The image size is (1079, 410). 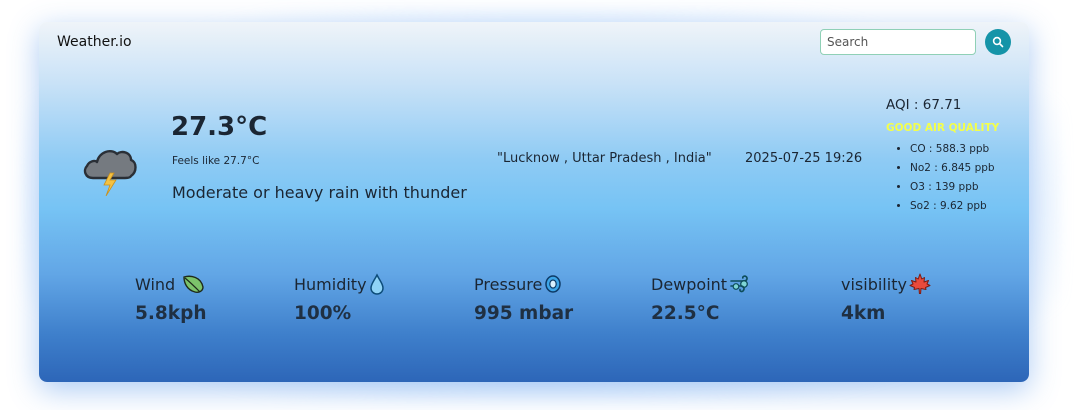 I want to click on search-button, so click(x=998, y=42).